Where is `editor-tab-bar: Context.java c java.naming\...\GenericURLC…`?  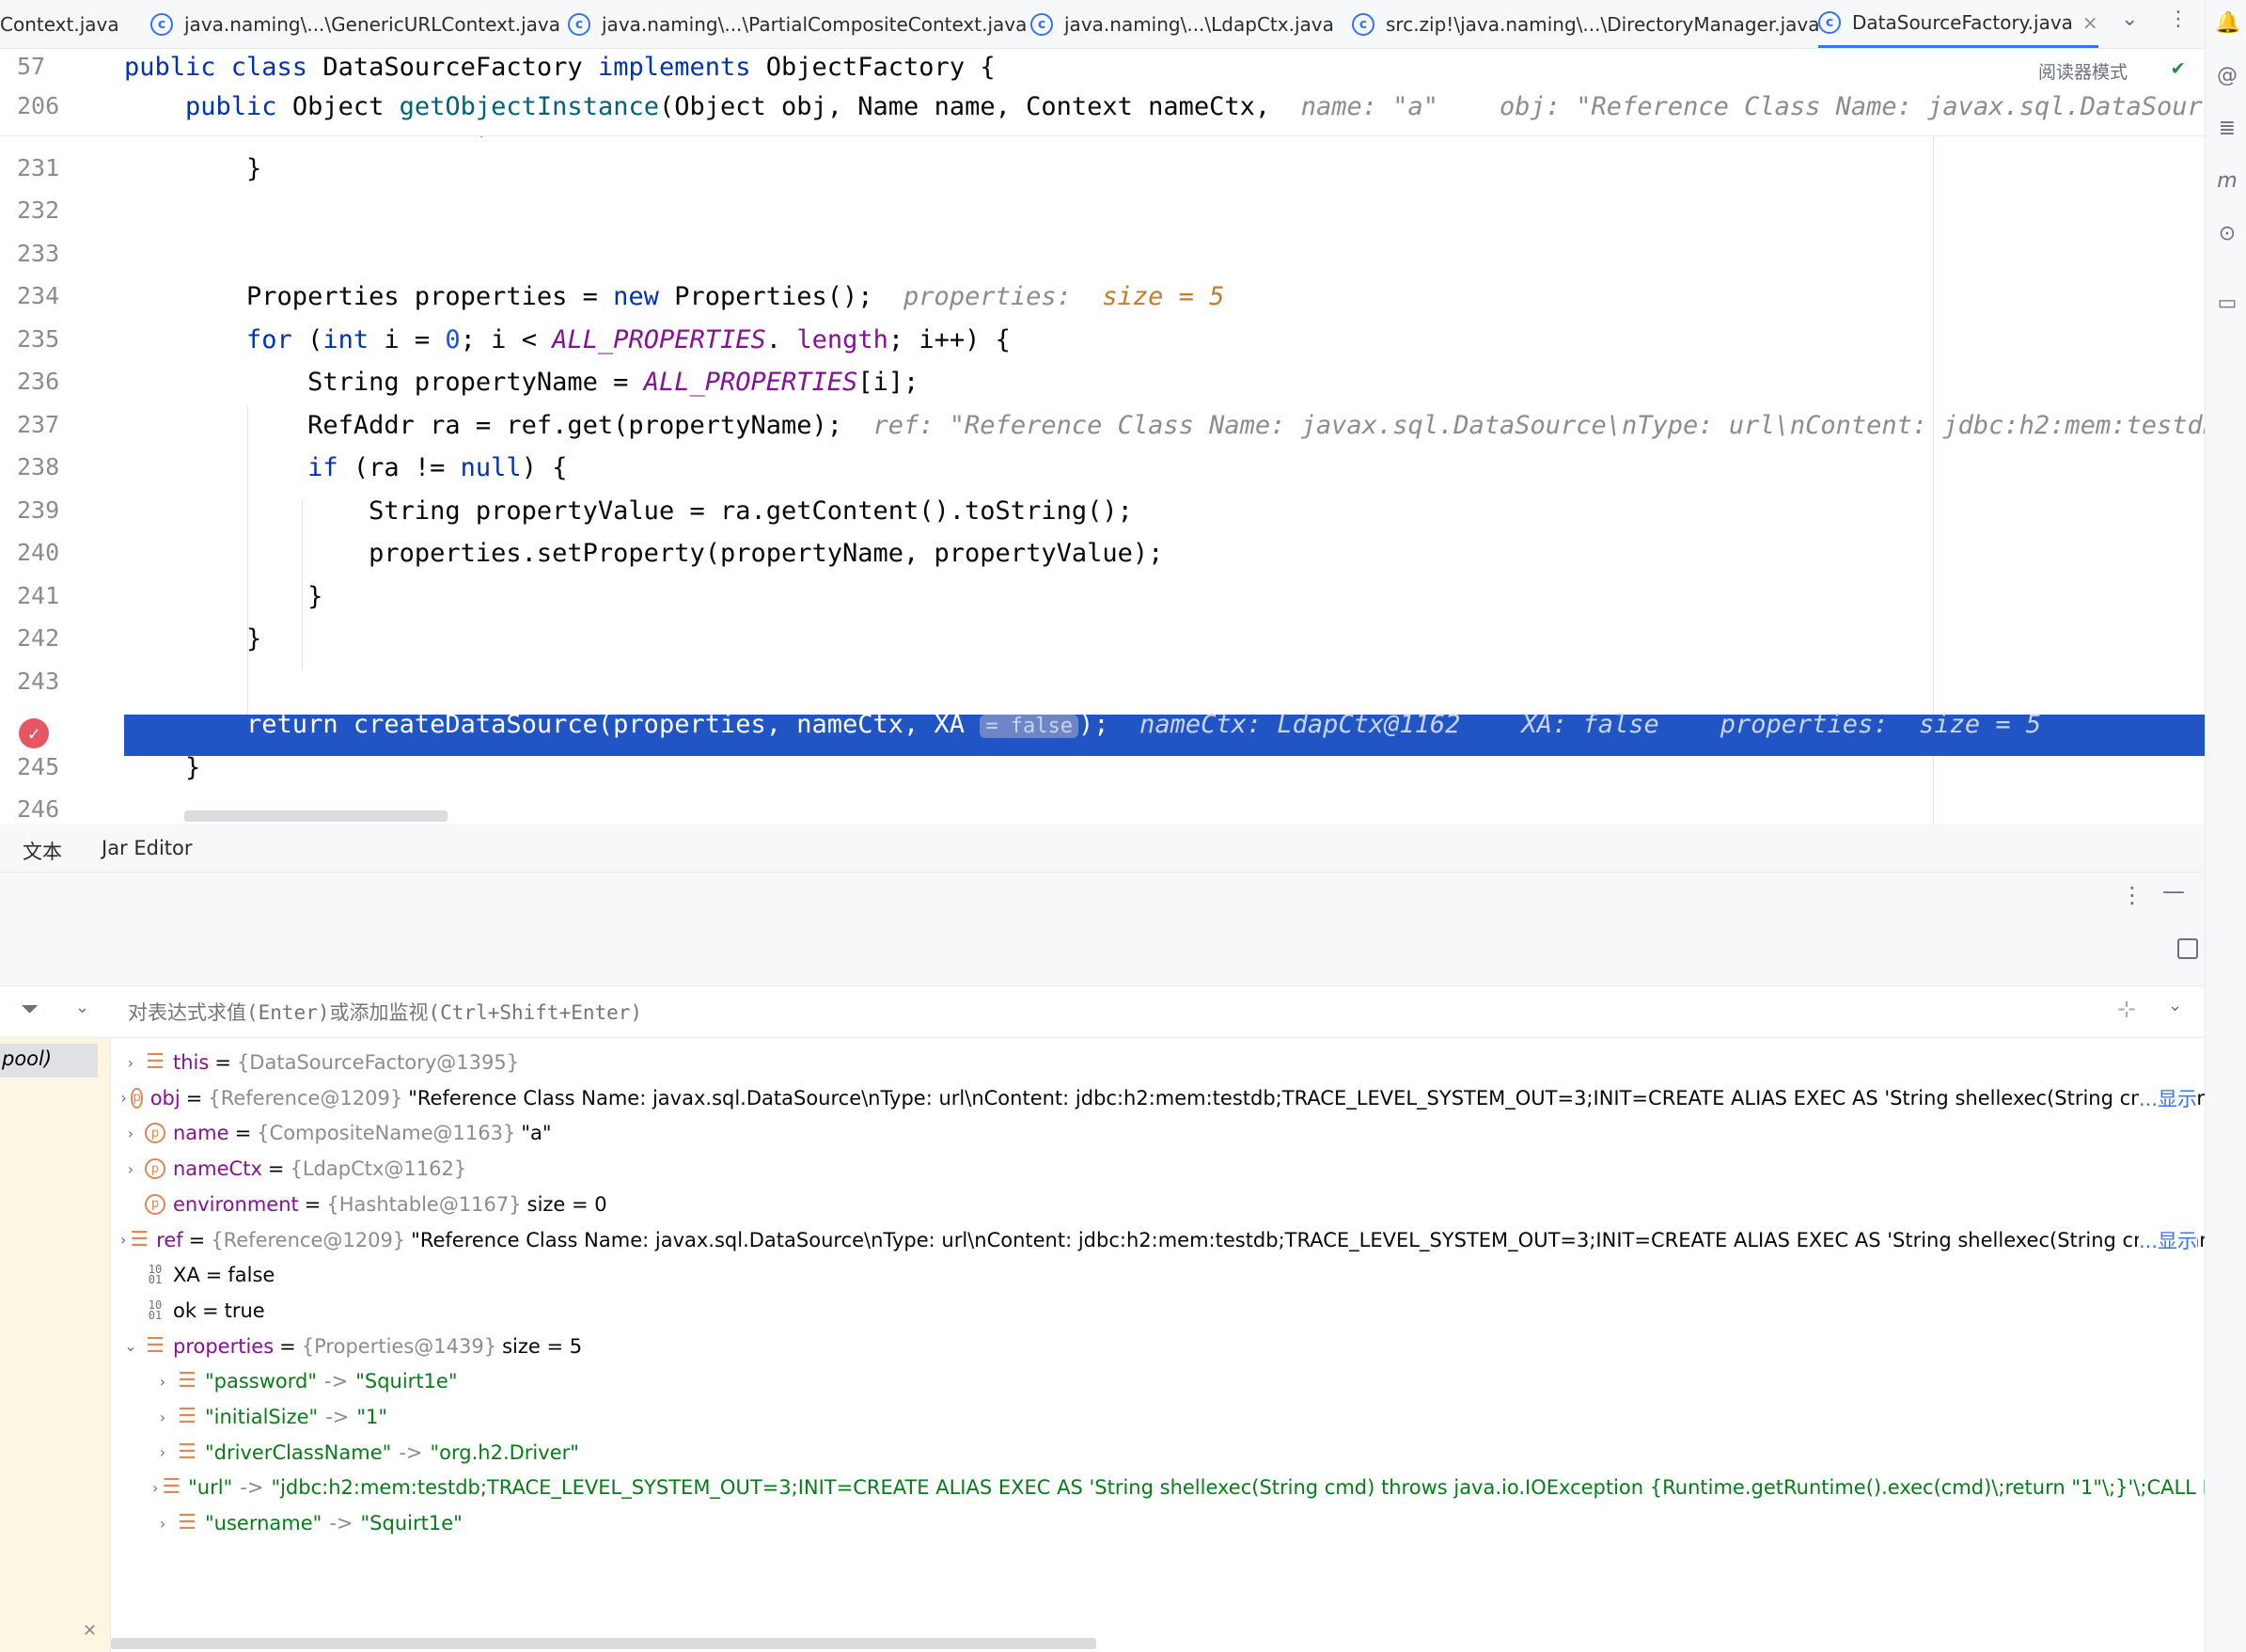
editor-tab-bar: Context.java c java.naming\...\GenericURLC… is located at coordinates (1102, 24).